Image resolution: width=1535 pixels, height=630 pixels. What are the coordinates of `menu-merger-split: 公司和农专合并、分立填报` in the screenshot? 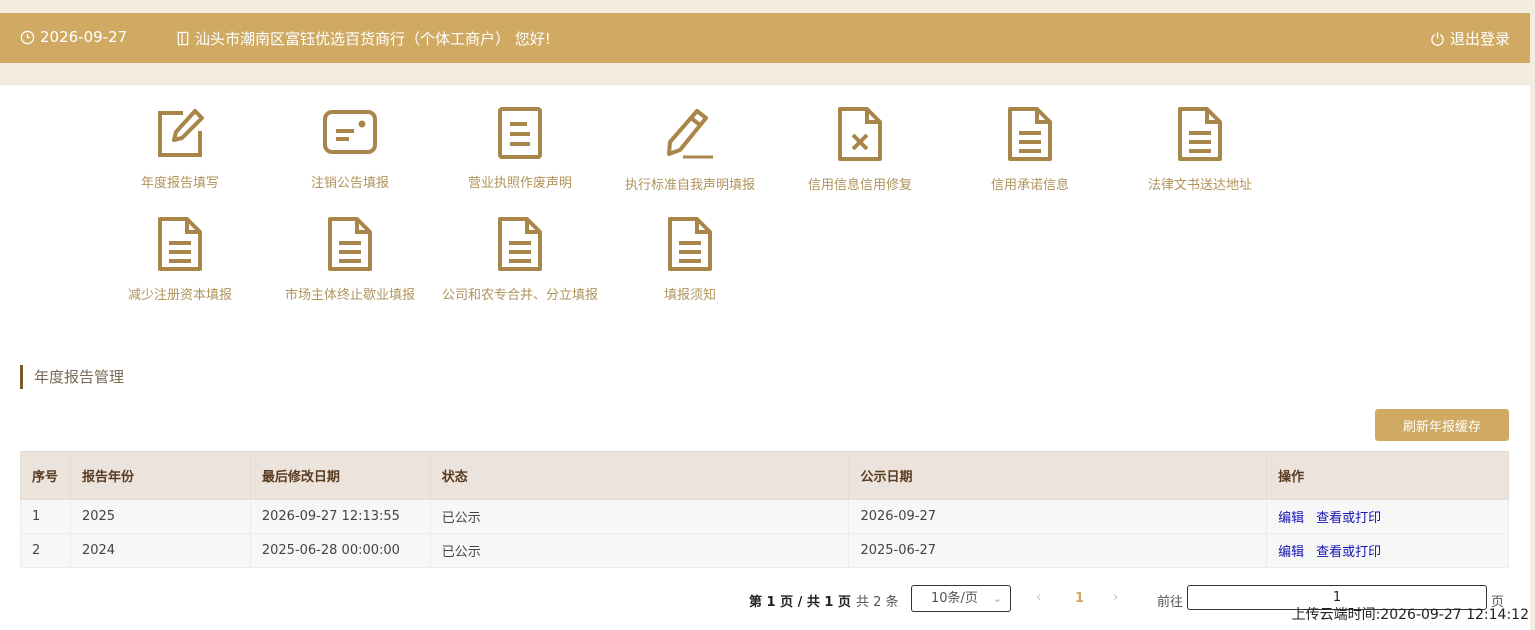 It's located at (520, 260).